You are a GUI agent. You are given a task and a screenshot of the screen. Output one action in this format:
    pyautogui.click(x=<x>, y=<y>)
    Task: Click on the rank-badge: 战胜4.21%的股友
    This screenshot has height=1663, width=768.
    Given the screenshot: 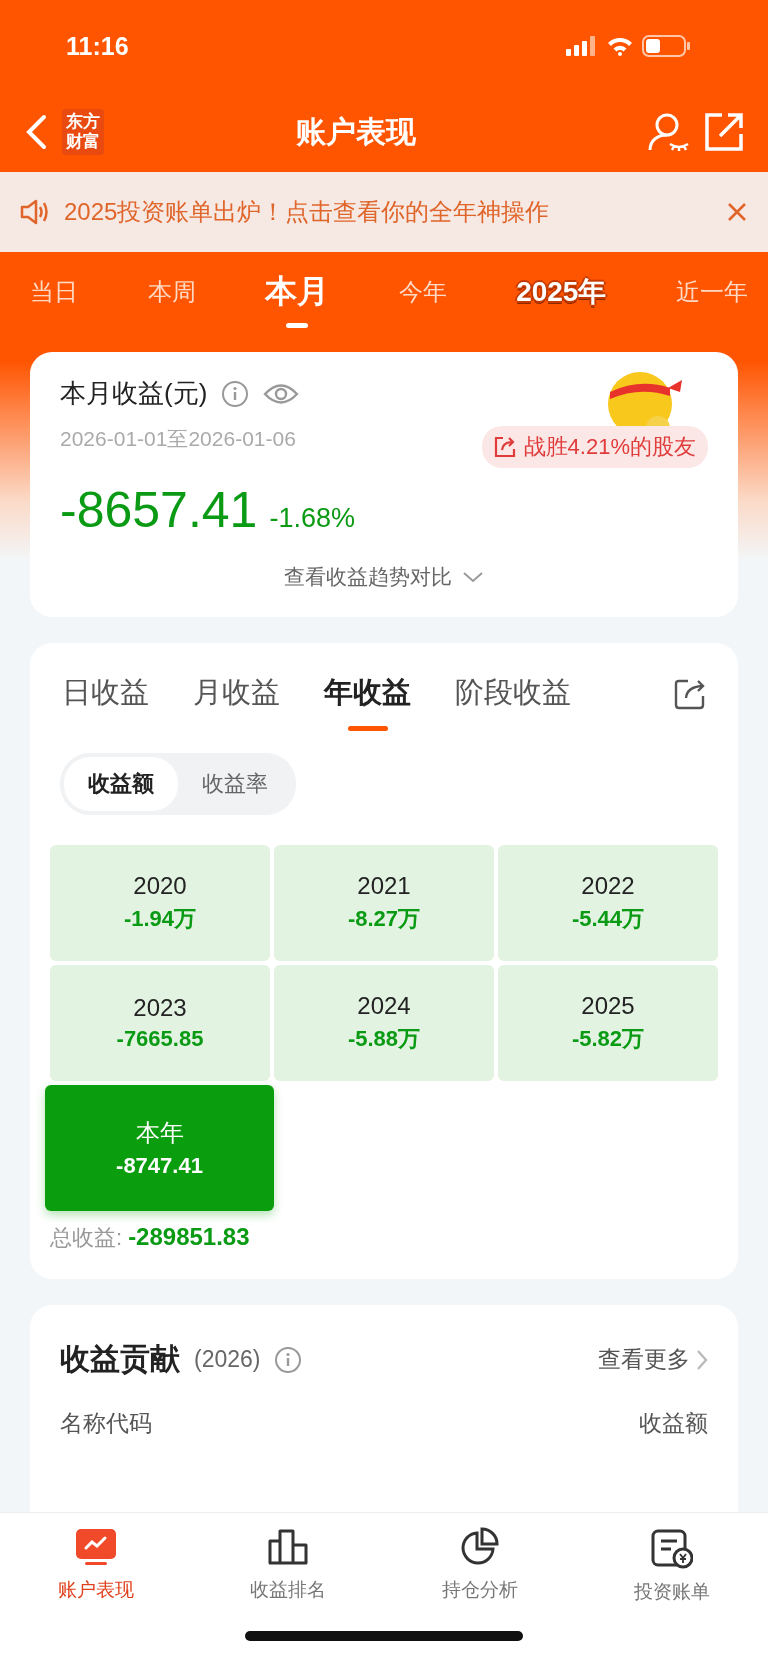 What is the action you would take?
    pyautogui.click(x=594, y=447)
    